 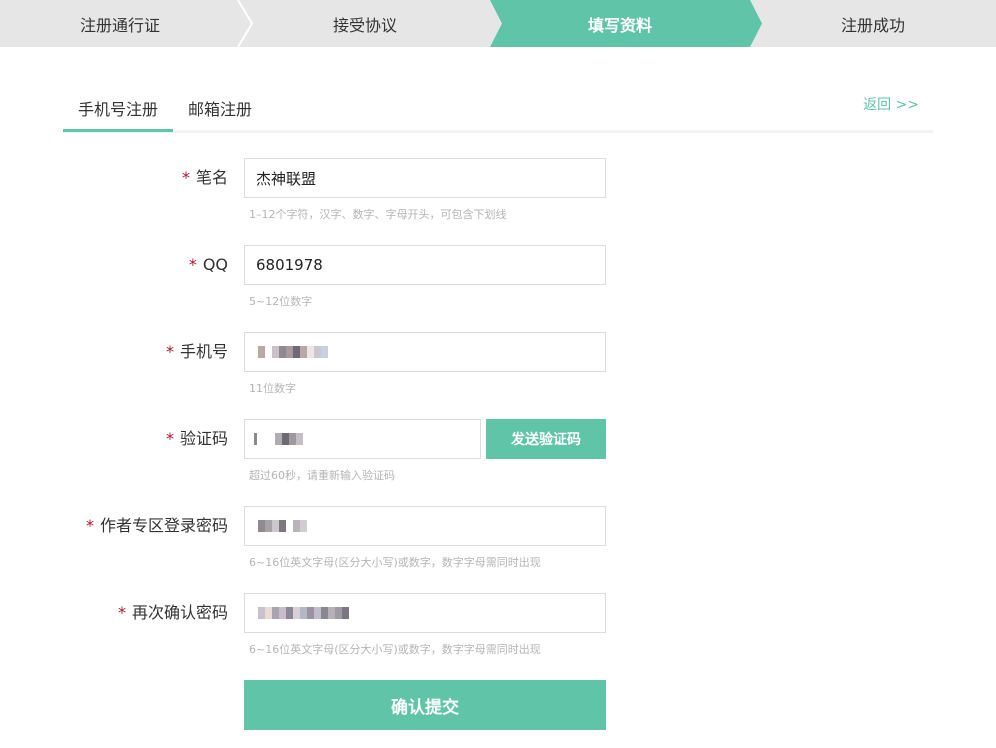 I want to click on phone-label: * 手机号, so click(x=197, y=352).